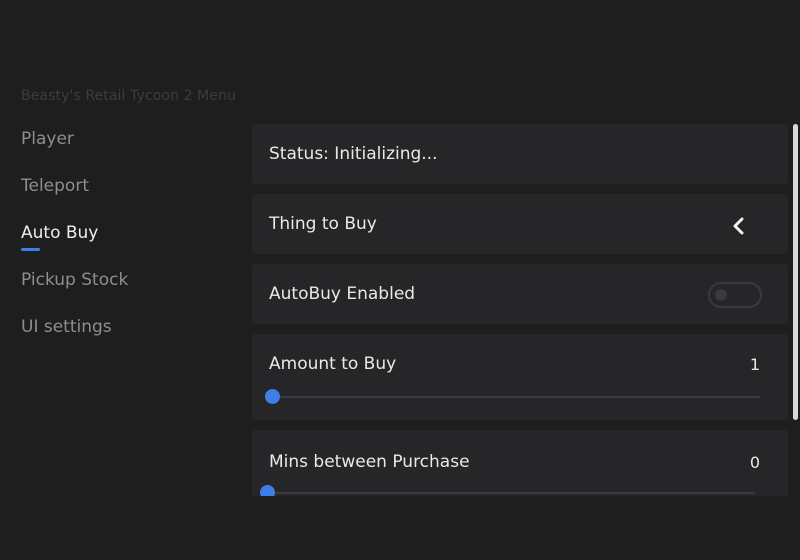 The image size is (800, 560). Describe the element at coordinates (520, 463) in the screenshot. I see `mins-between-purchase-row: Mins between Purchase 0` at that location.